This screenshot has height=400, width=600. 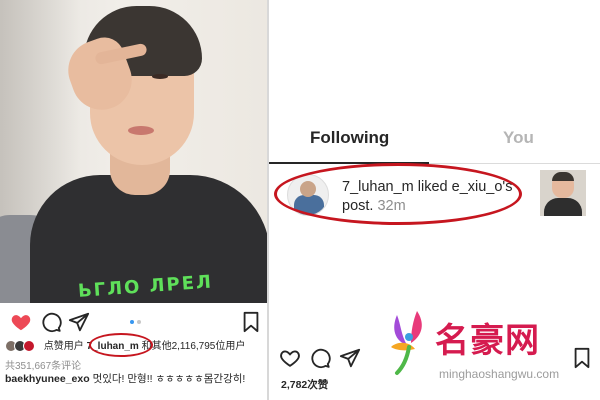 What do you see at coordinates (121, 345) in the screenshot?
I see `highlight-circle-small` at bounding box center [121, 345].